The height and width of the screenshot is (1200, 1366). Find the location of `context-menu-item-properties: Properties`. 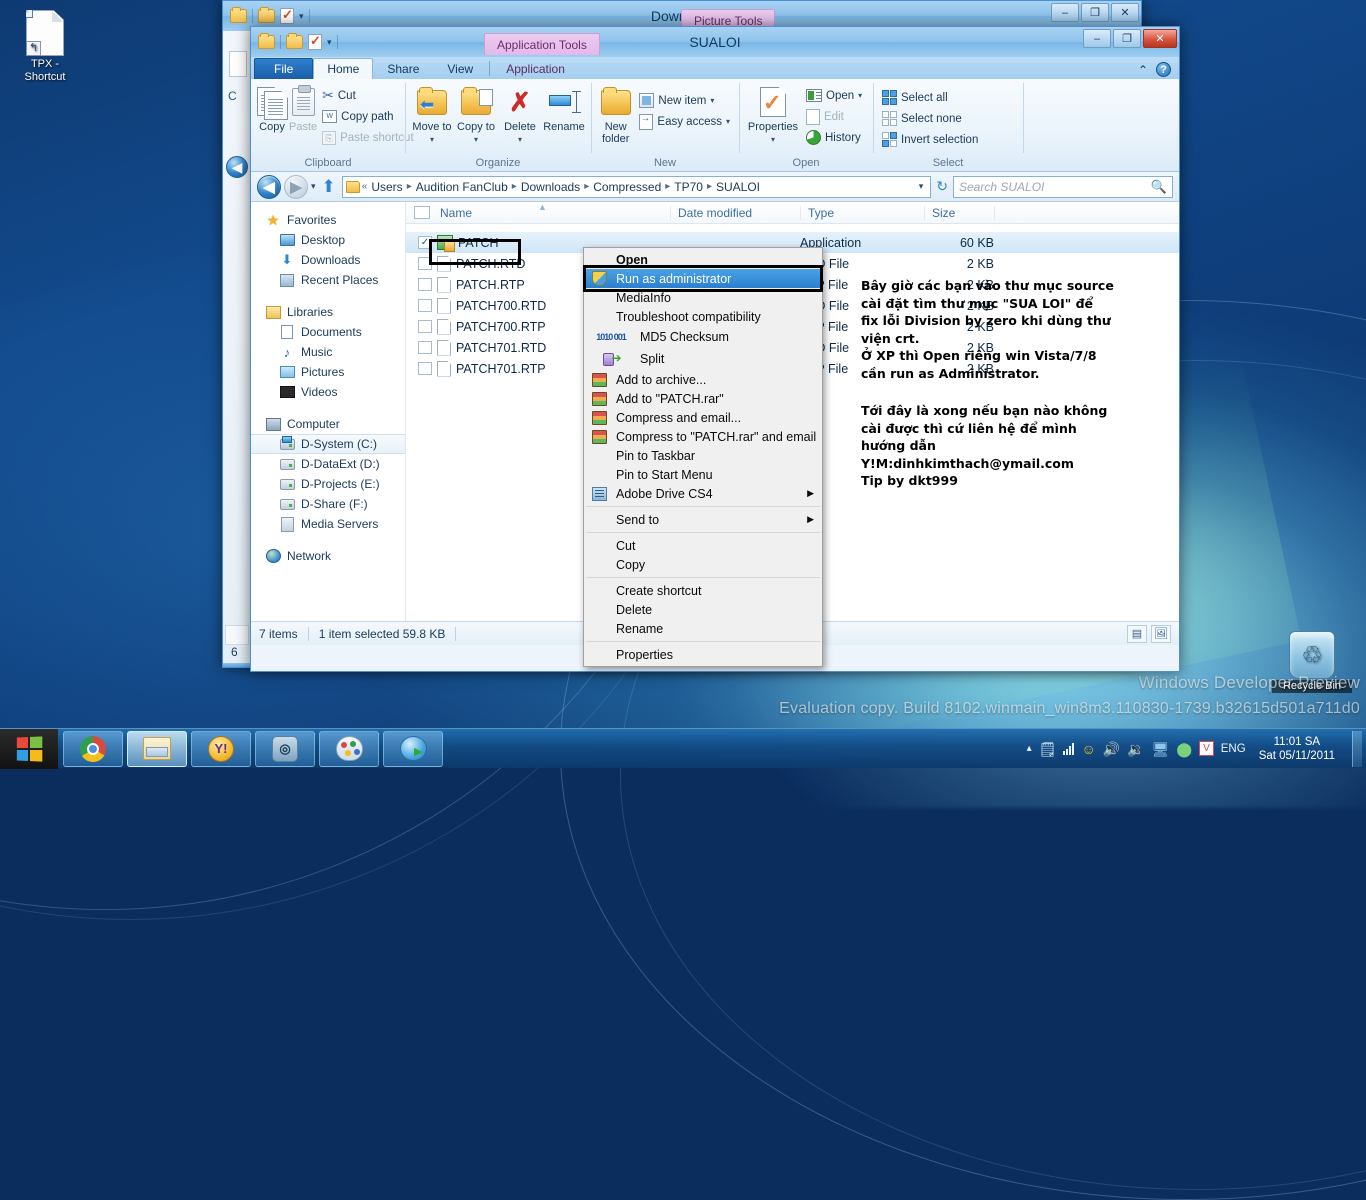

context-menu-item-properties: Properties is located at coordinates (703, 654).